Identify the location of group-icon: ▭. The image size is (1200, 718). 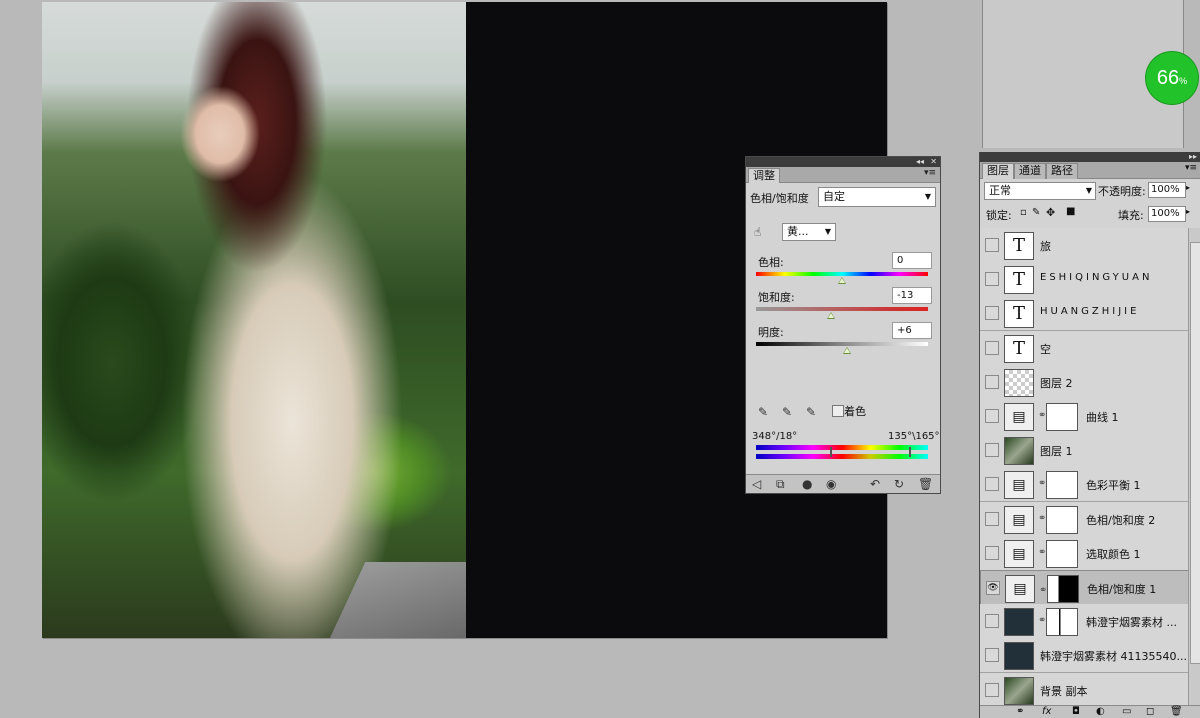
(1126, 711).